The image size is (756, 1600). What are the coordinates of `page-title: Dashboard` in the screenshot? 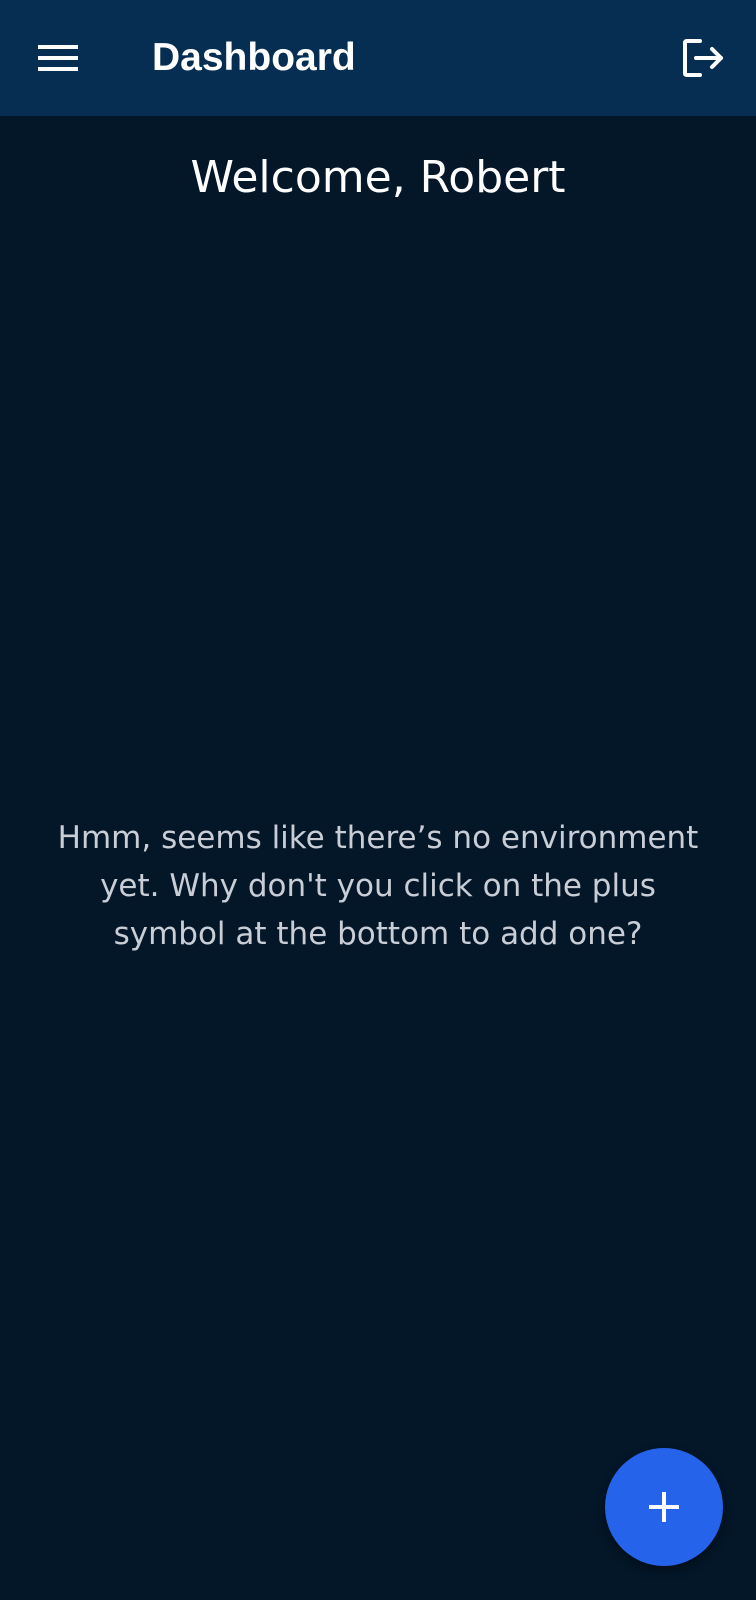 It's located at (254, 57).